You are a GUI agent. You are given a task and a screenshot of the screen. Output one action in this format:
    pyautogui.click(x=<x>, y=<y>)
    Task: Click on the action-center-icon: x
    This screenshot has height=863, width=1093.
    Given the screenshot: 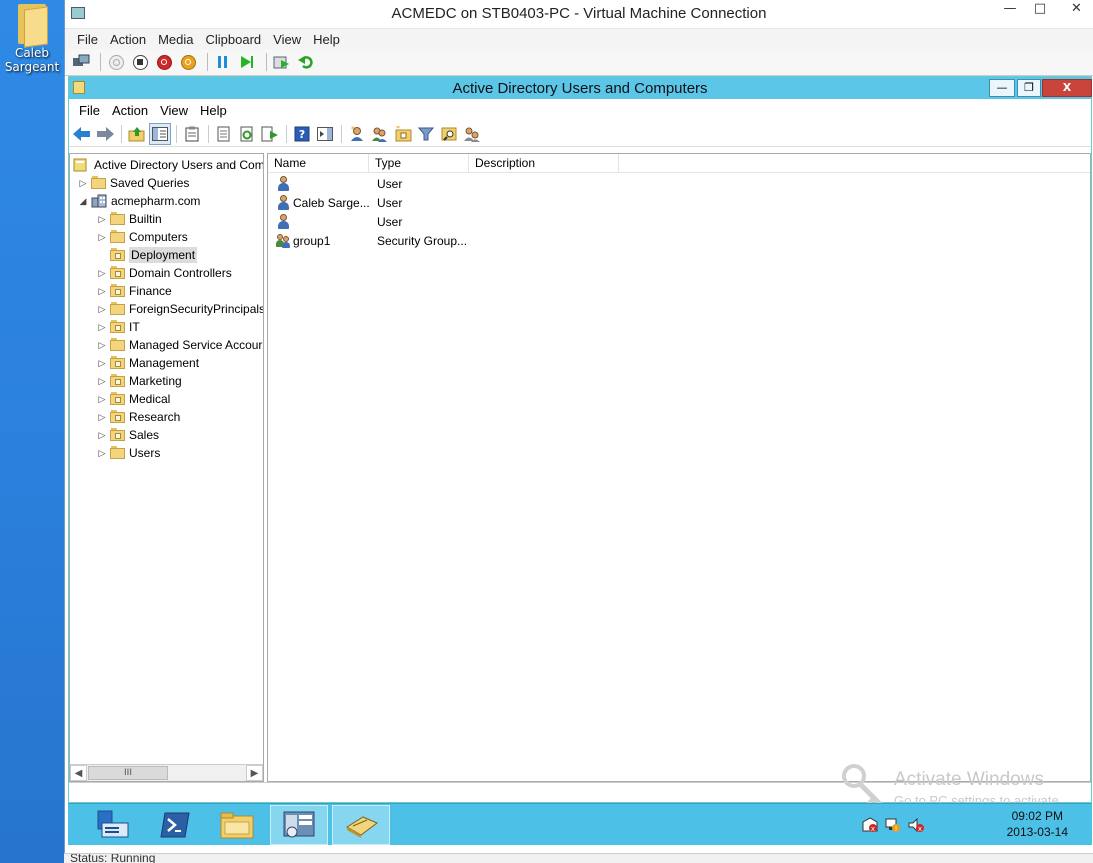 What is the action you would take?
    pyautogui.click(x=870, y=825)
    